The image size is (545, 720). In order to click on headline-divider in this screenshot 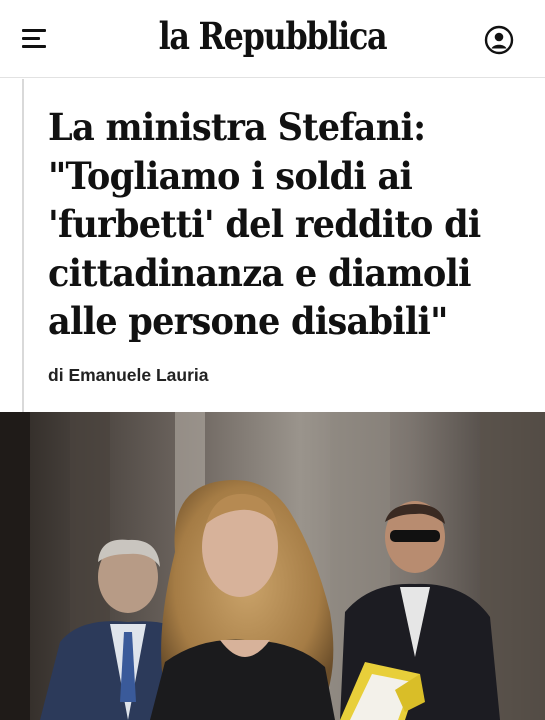, I will do `click(23, 245)`.